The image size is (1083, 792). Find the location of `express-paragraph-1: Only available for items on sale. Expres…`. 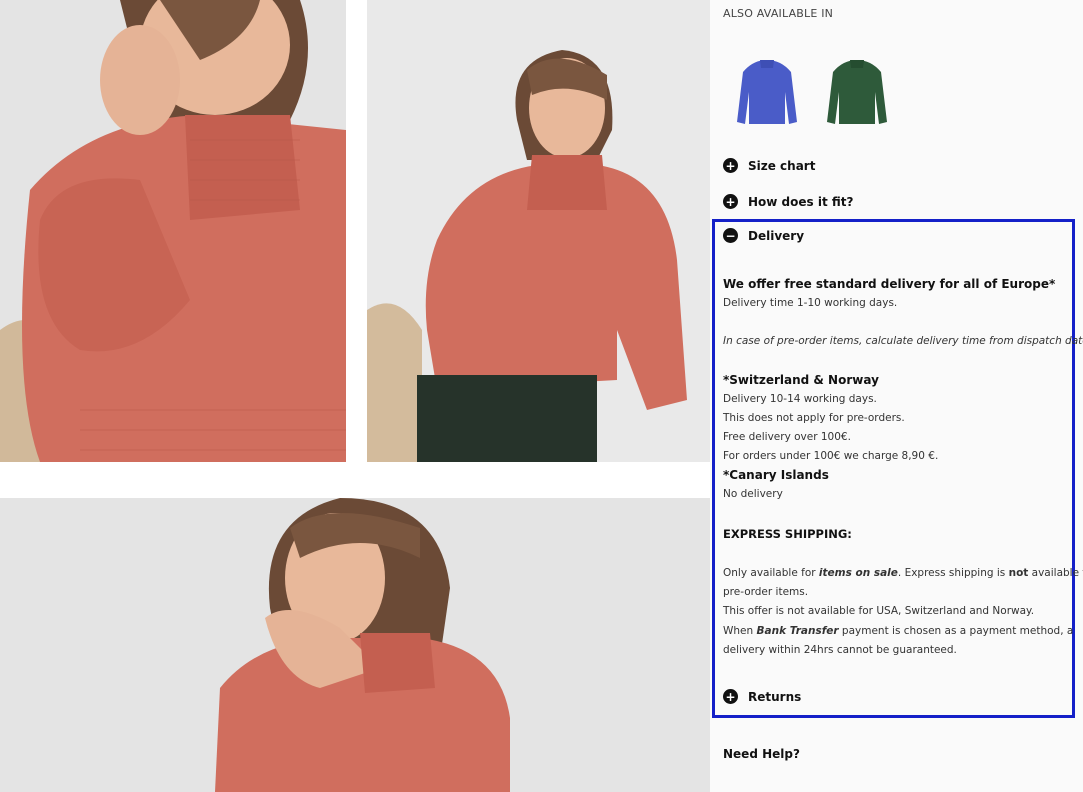

express-paragraph-1: Only available for items on sale. Expres… is located at coordinates (903, 573).